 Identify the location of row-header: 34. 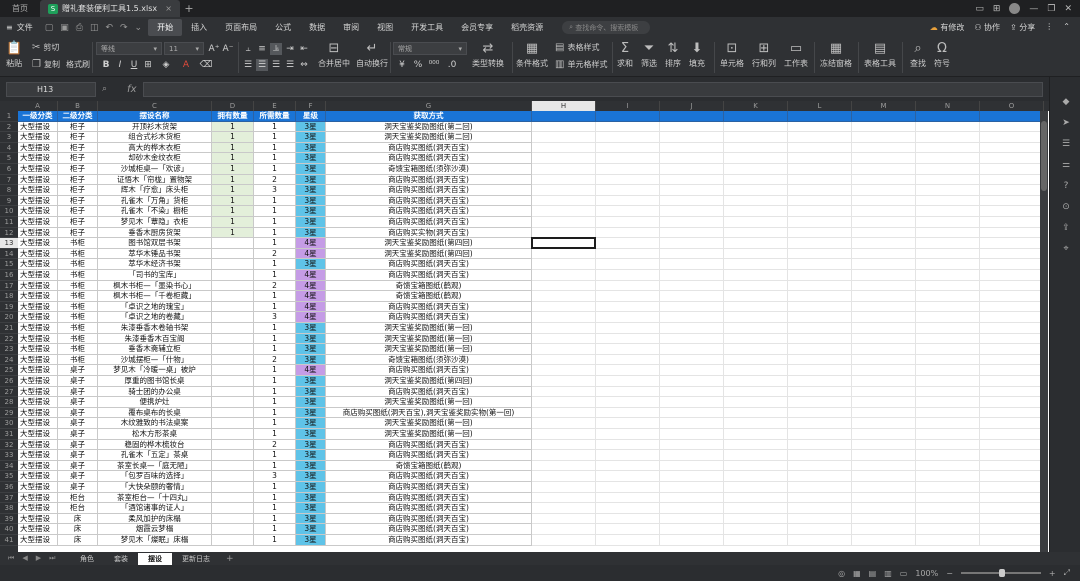
(9, 466).